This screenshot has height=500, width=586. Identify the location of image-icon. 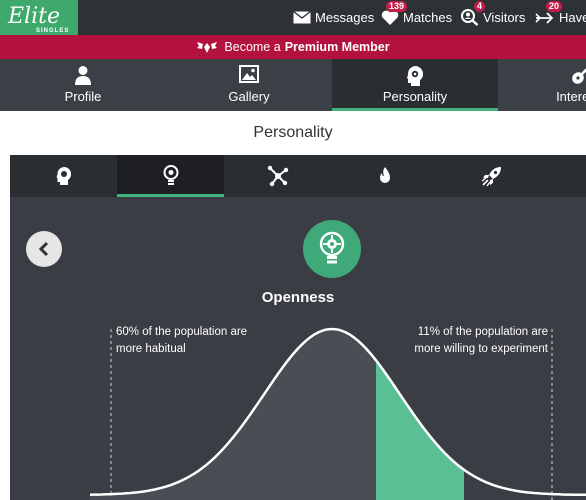
(249, 74).